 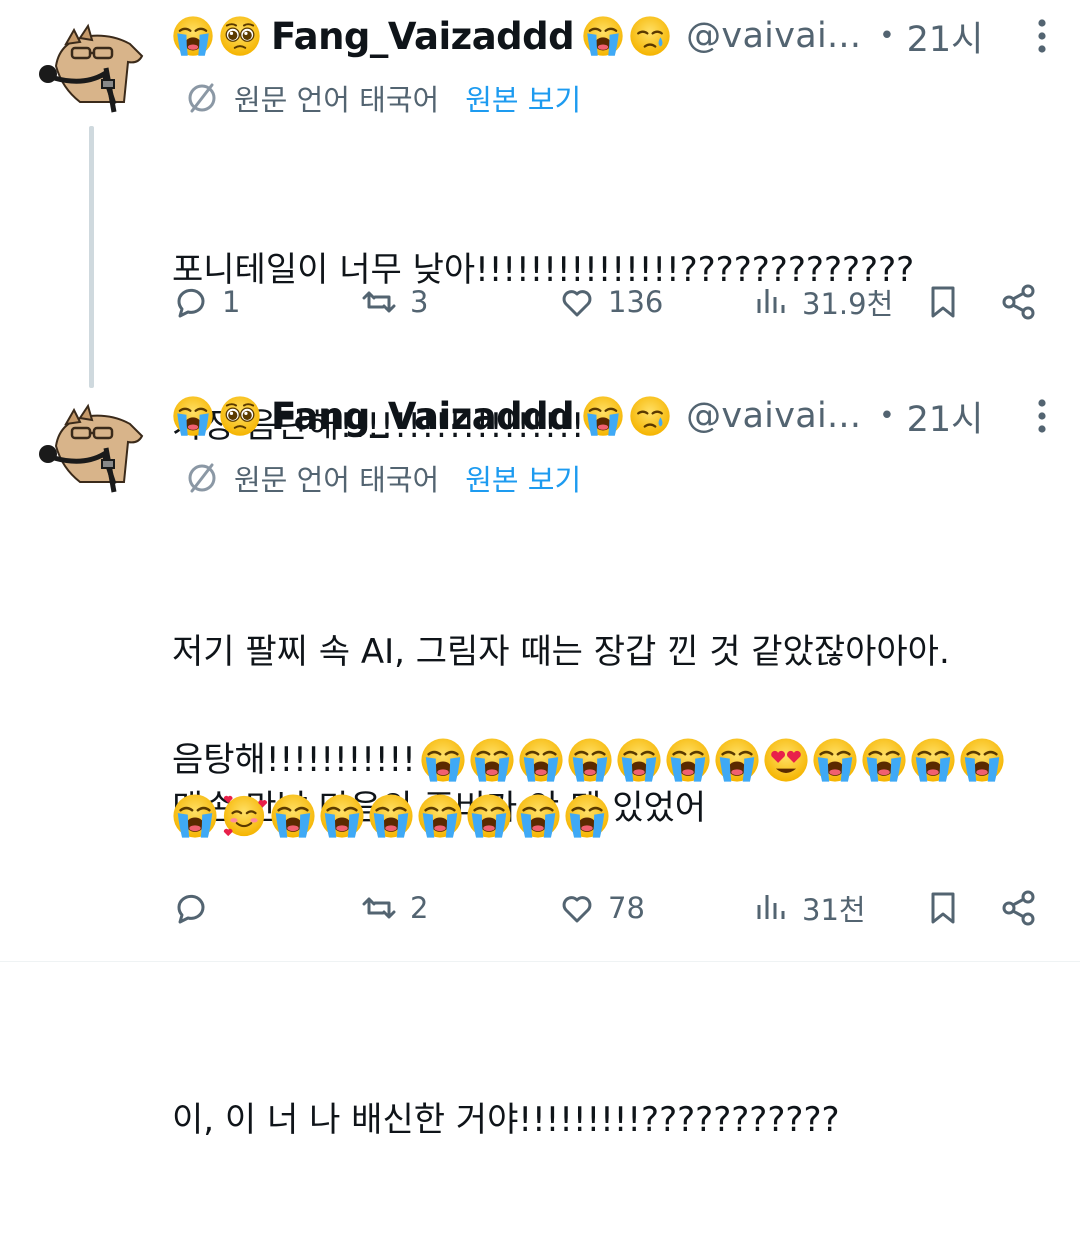 I want to click on like-count: 78, so click(x=626, y=908).